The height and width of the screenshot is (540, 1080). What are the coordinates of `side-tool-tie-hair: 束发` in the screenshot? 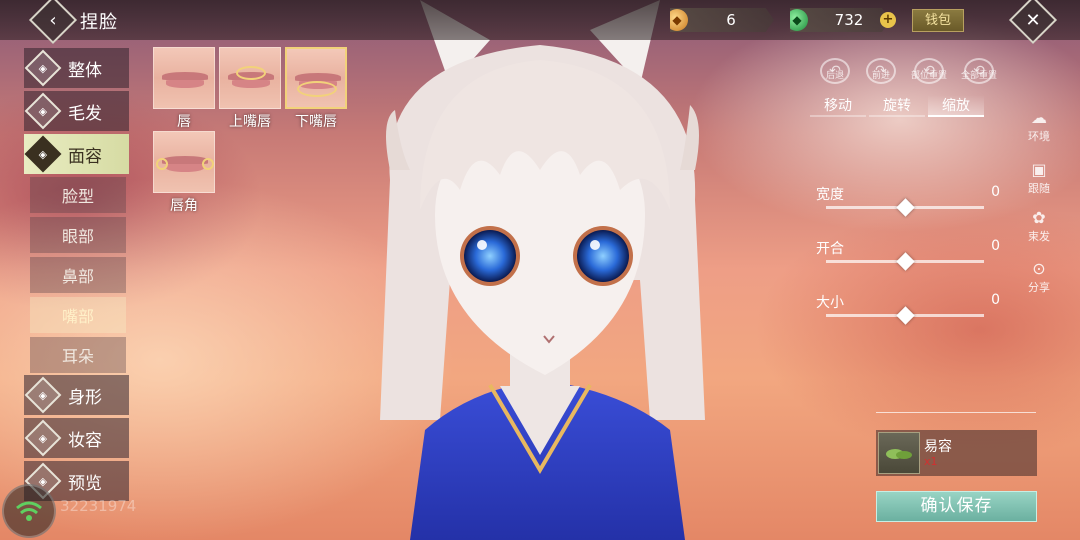 It's located at (1039, 236).